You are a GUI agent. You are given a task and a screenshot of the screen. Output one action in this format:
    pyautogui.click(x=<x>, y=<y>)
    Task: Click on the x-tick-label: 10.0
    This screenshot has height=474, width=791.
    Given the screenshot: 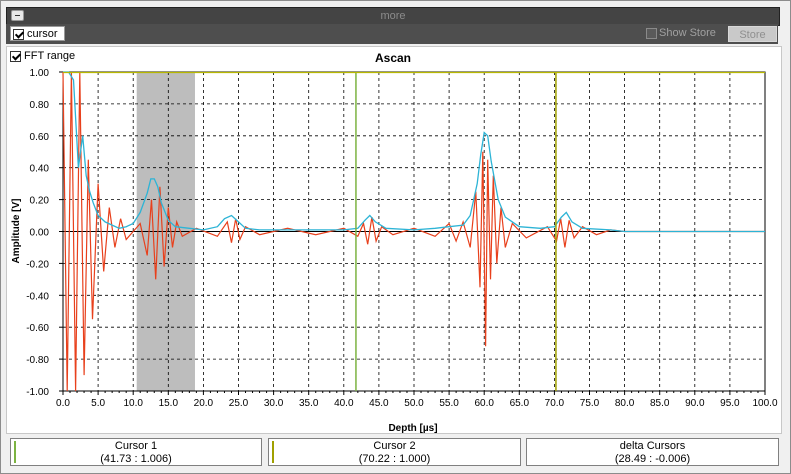 What is the action you would take?
    pyautogui.click(x=133, y=403)
    